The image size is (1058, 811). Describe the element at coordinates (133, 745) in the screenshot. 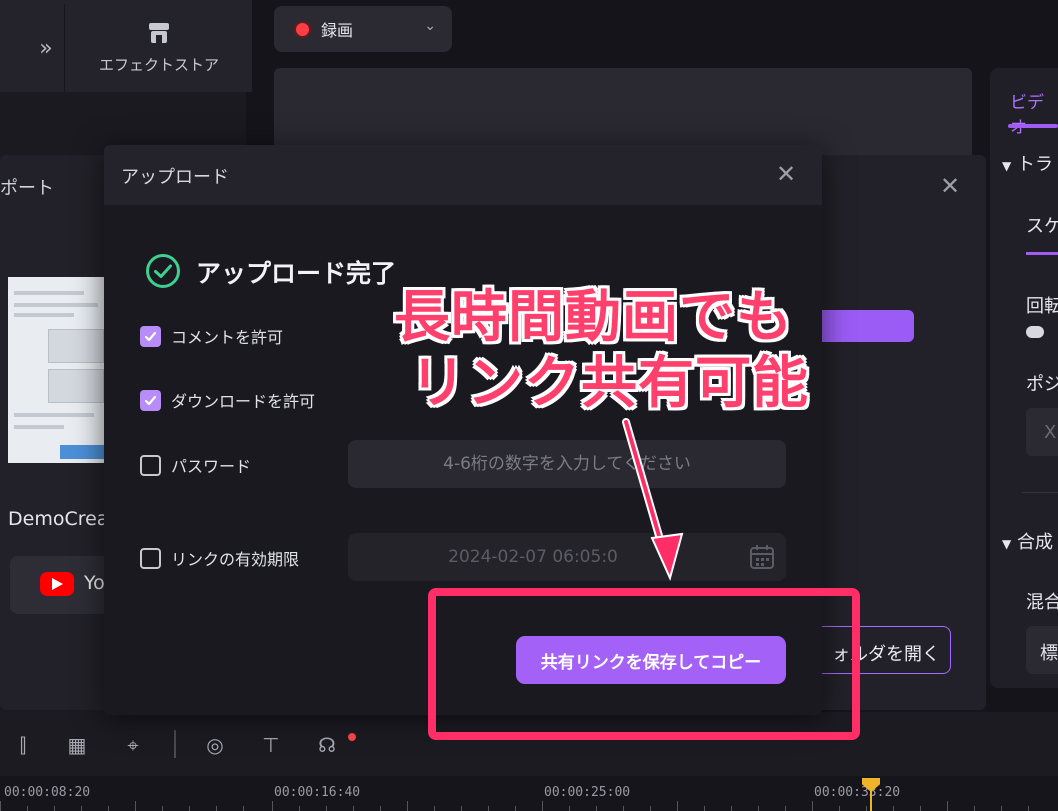

I see `select-cursor-icon: ⌖` at that location.